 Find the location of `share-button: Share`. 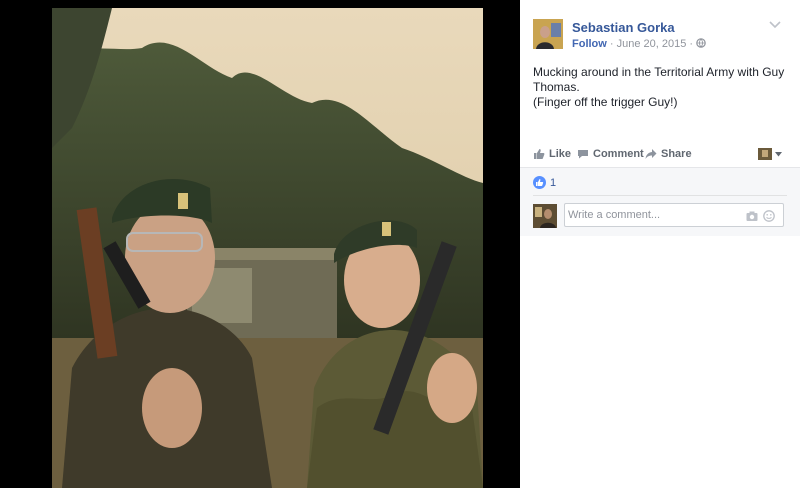

share-button: Share is located at coordinates (668, 154).